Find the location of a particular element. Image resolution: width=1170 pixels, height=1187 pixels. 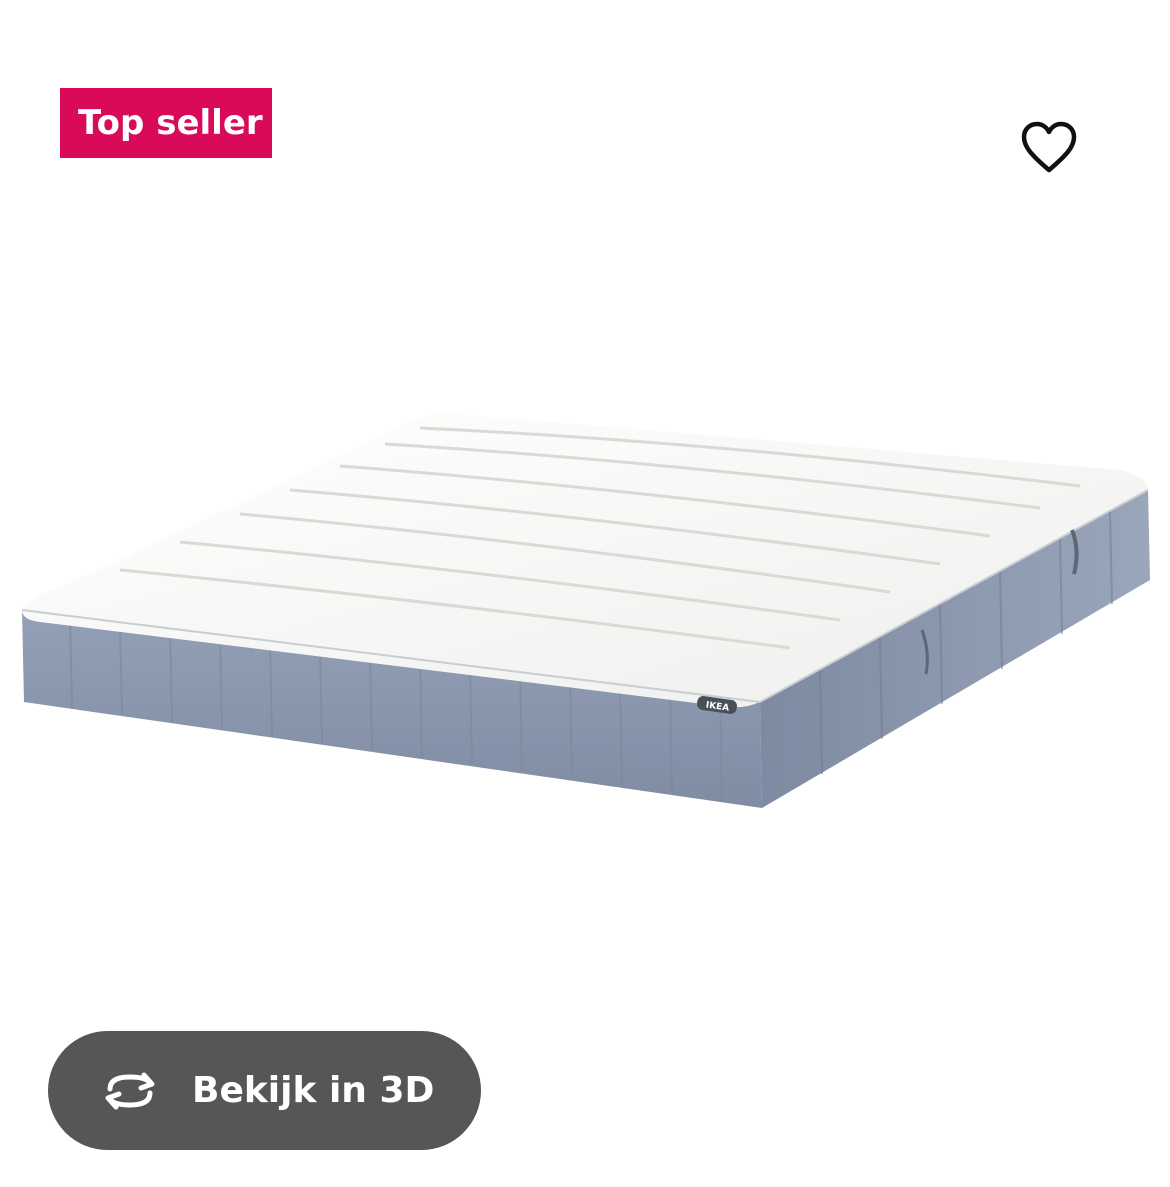

view-in-3d-button: Bekijk in 3D is located at coordinates (264, 1090).